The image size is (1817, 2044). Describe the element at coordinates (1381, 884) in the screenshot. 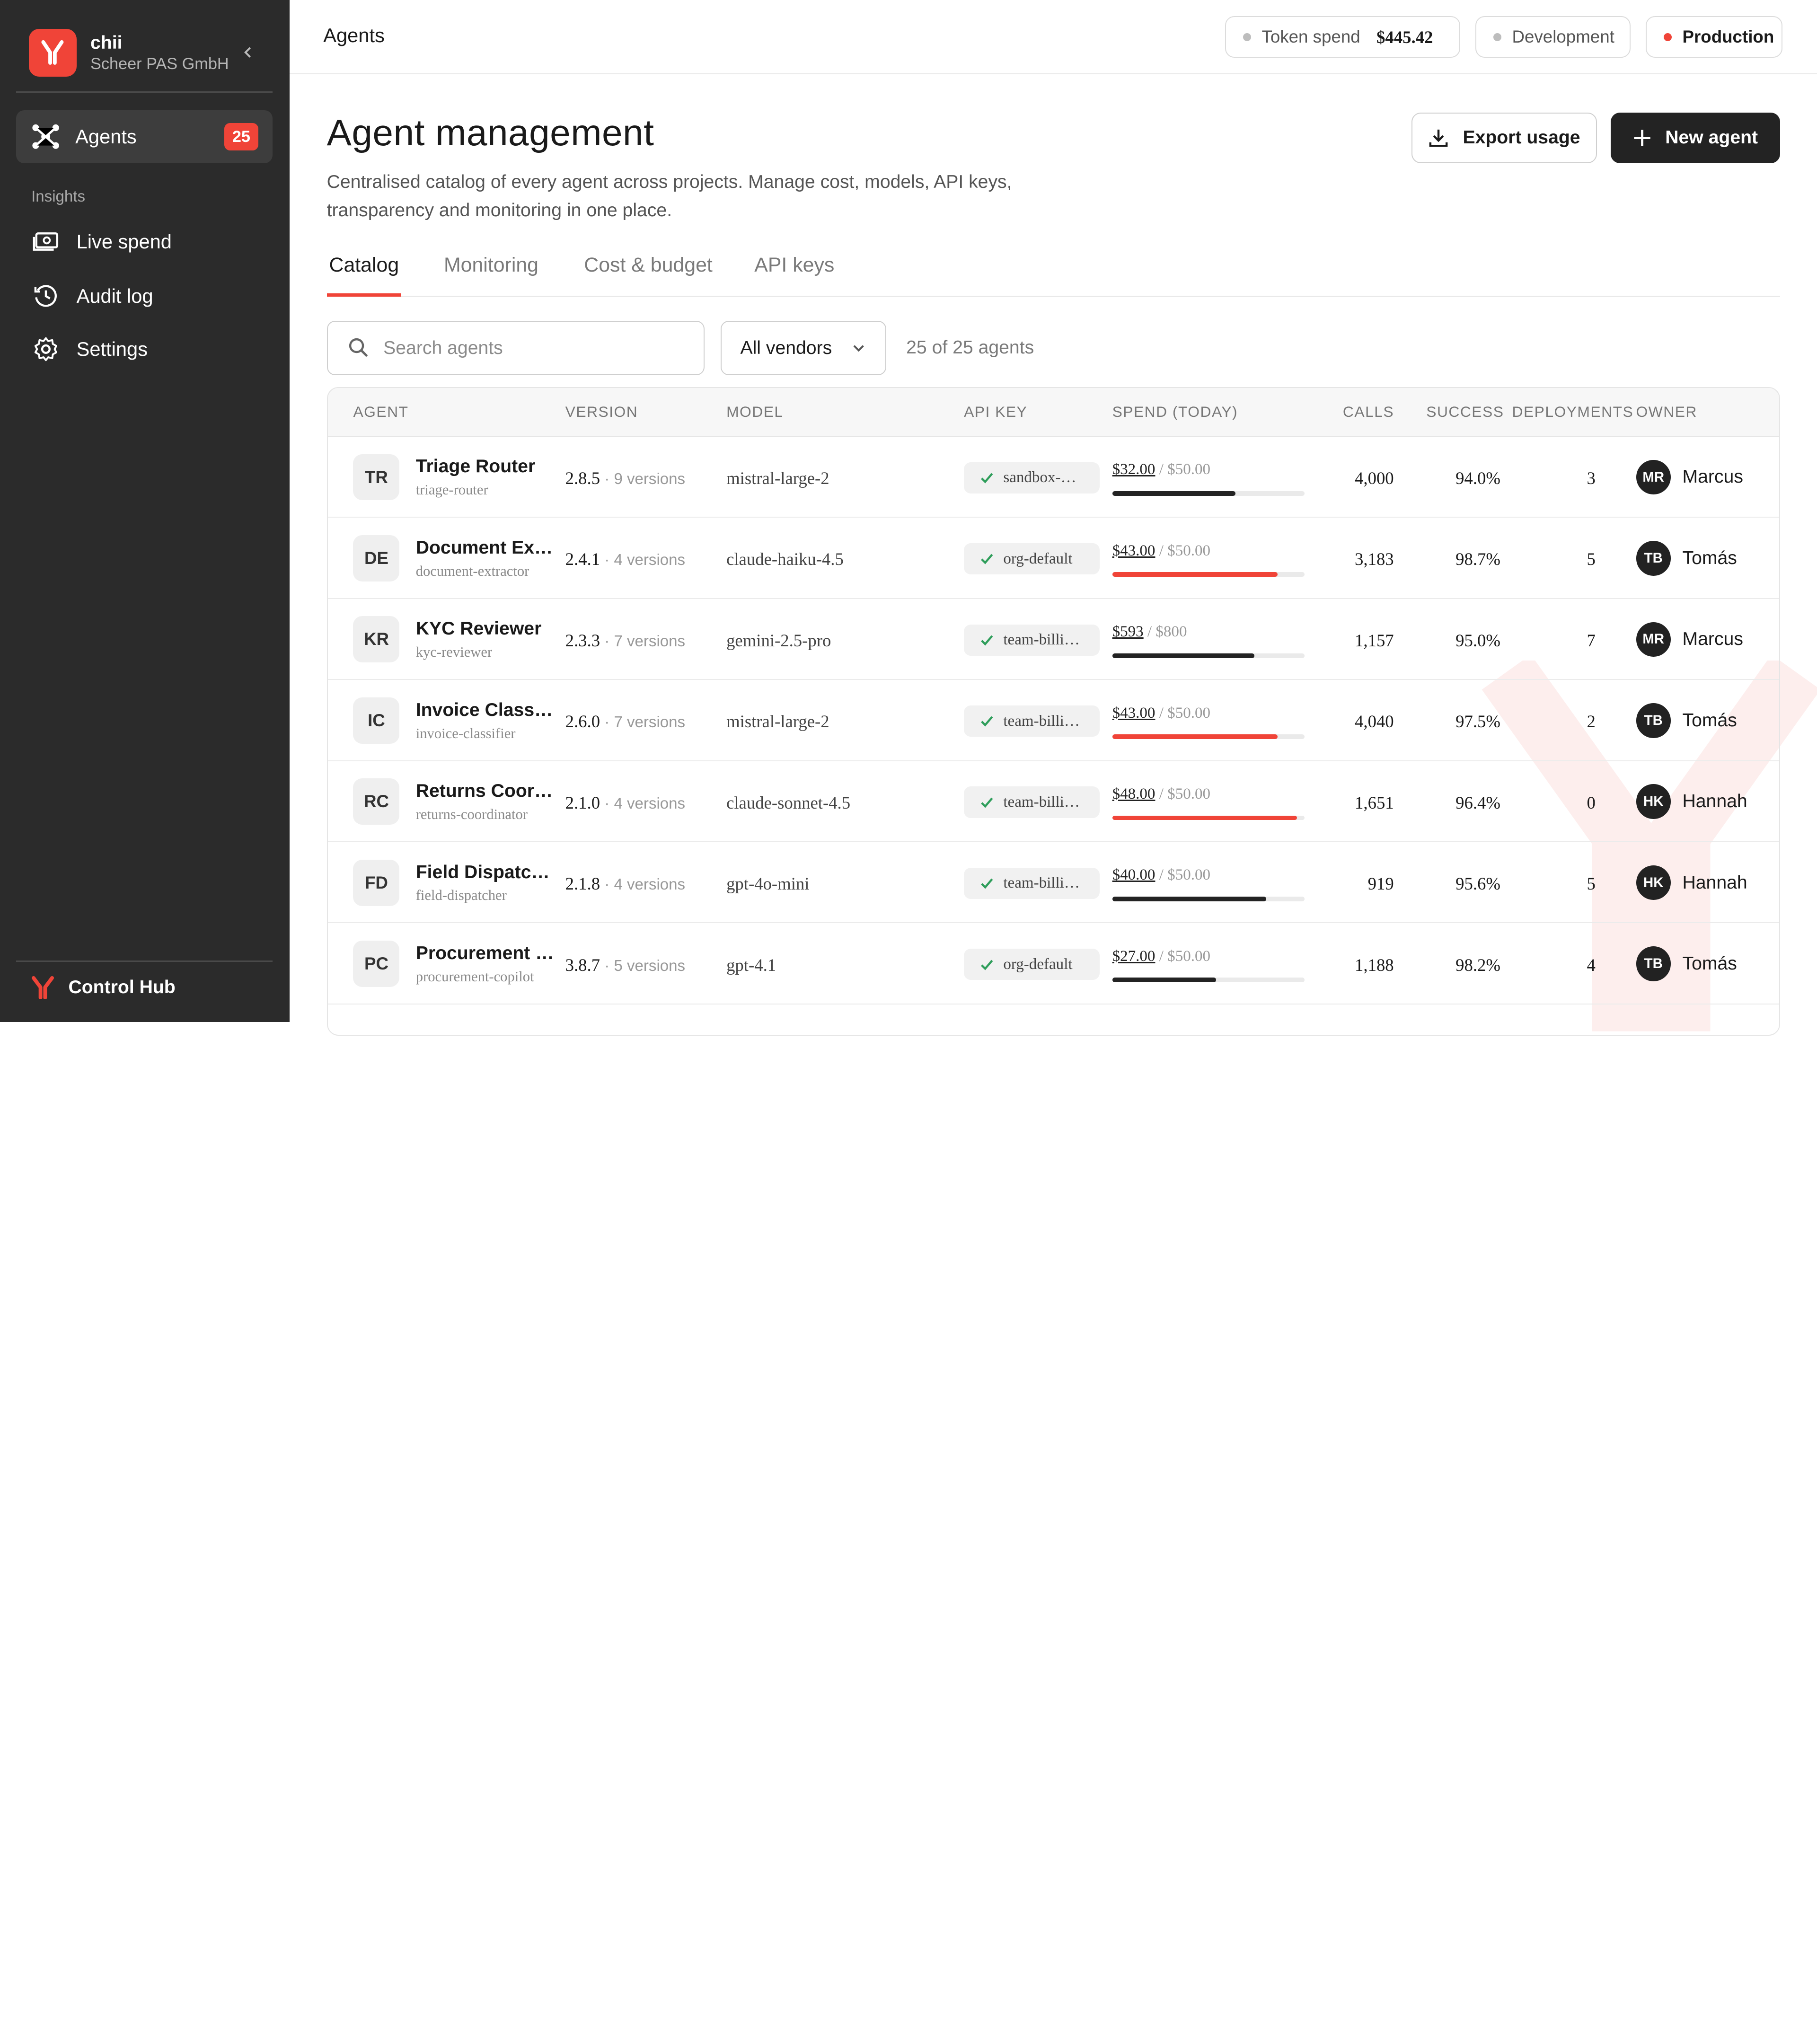

I see `calls-count: 919` at that location.